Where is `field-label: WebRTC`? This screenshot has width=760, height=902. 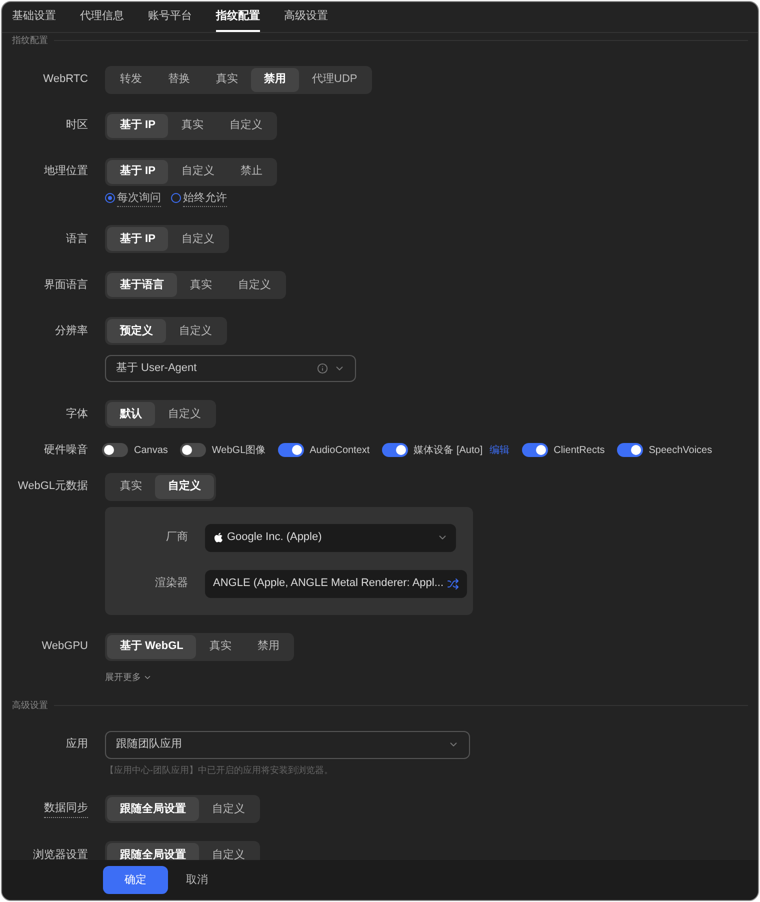
field-label: WebRTC is located at coordinates (65, 80).